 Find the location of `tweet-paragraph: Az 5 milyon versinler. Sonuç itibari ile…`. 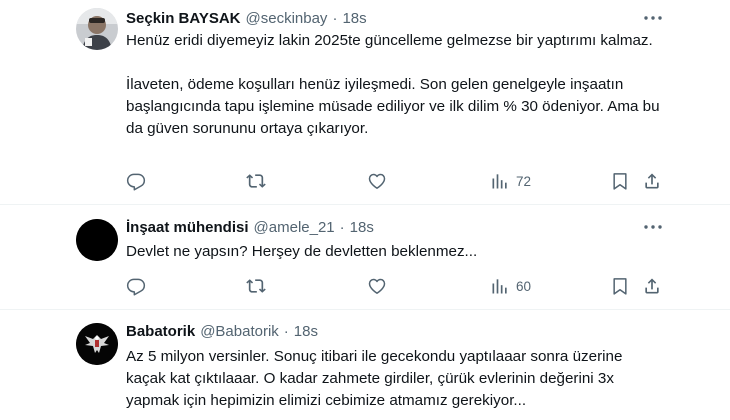

tweet-paragraph: Az 5 milyon versinler. Sonuç itibari ile… is located at coordinates (374, 378).